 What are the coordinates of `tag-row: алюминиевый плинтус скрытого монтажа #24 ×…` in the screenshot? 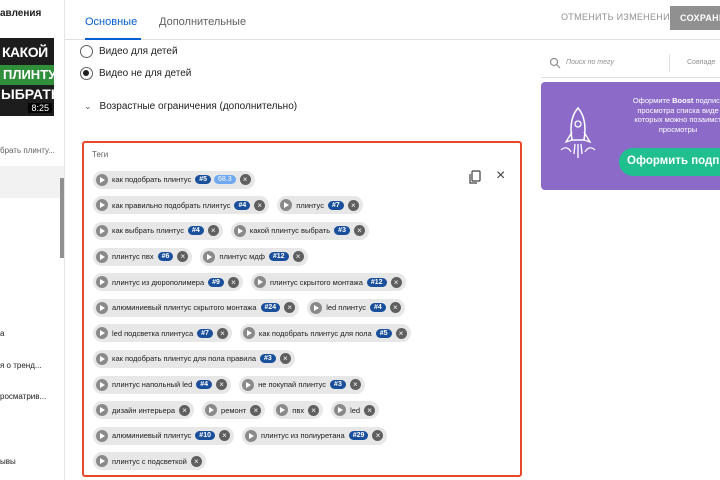 It's located at (283, 308).